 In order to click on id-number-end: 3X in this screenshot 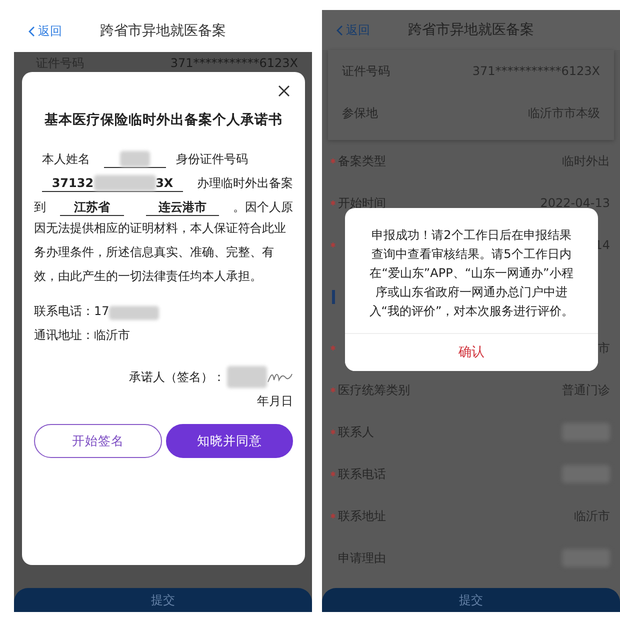, I will do `click(165, 183)`.